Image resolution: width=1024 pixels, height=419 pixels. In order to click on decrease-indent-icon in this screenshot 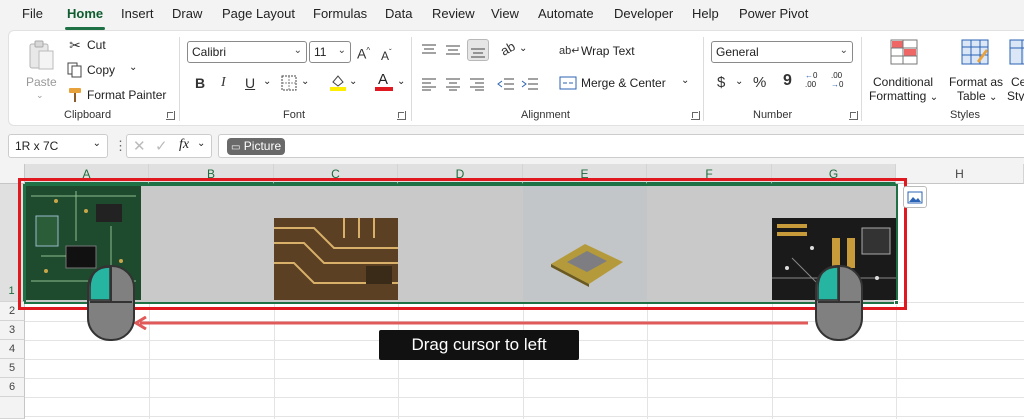, I will do `click(506, 84)`.